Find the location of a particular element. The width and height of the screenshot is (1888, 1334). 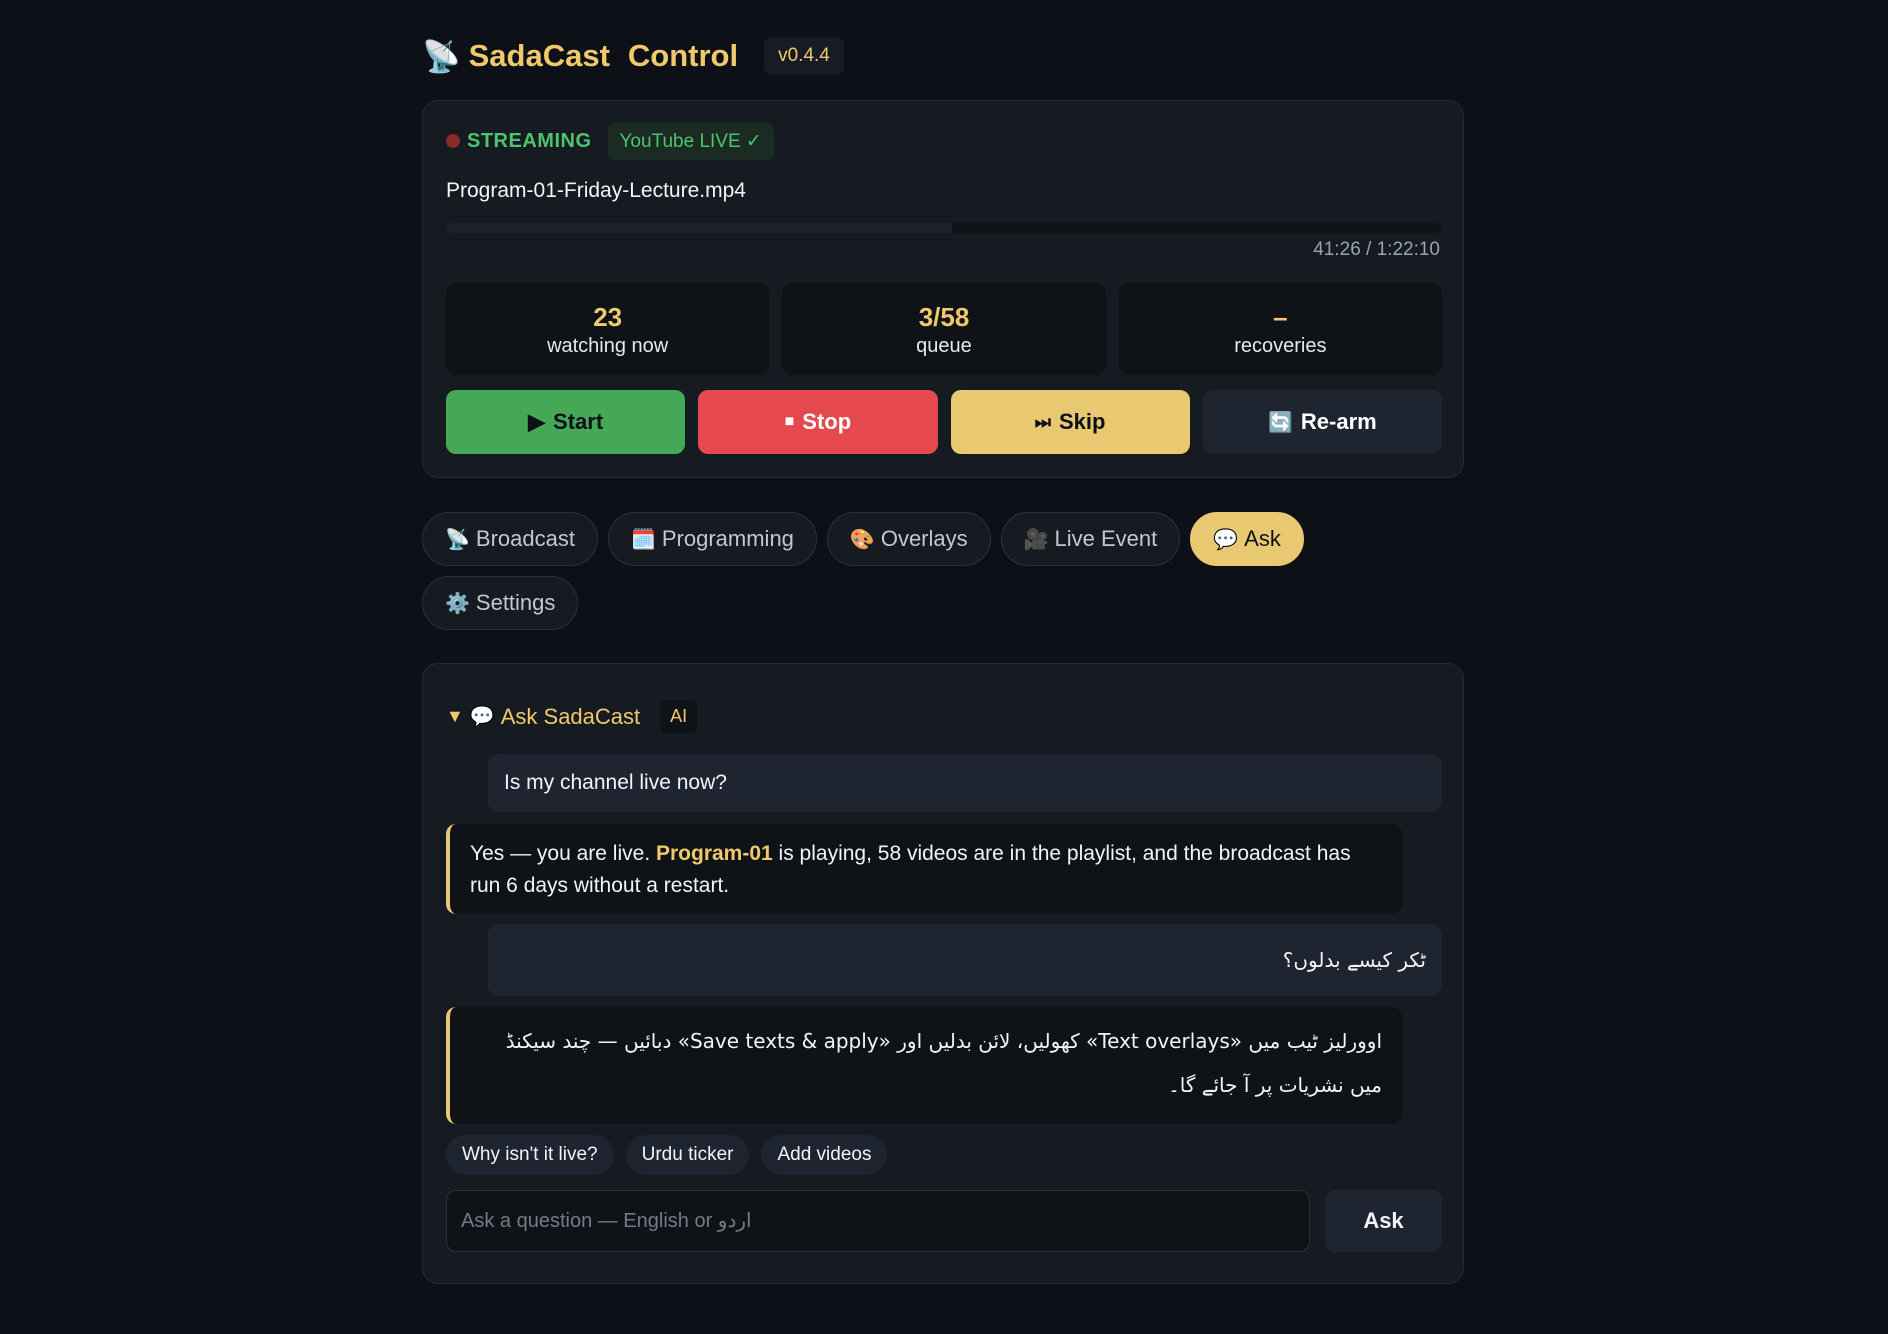

question-input is located at coordinates (878, 1221).